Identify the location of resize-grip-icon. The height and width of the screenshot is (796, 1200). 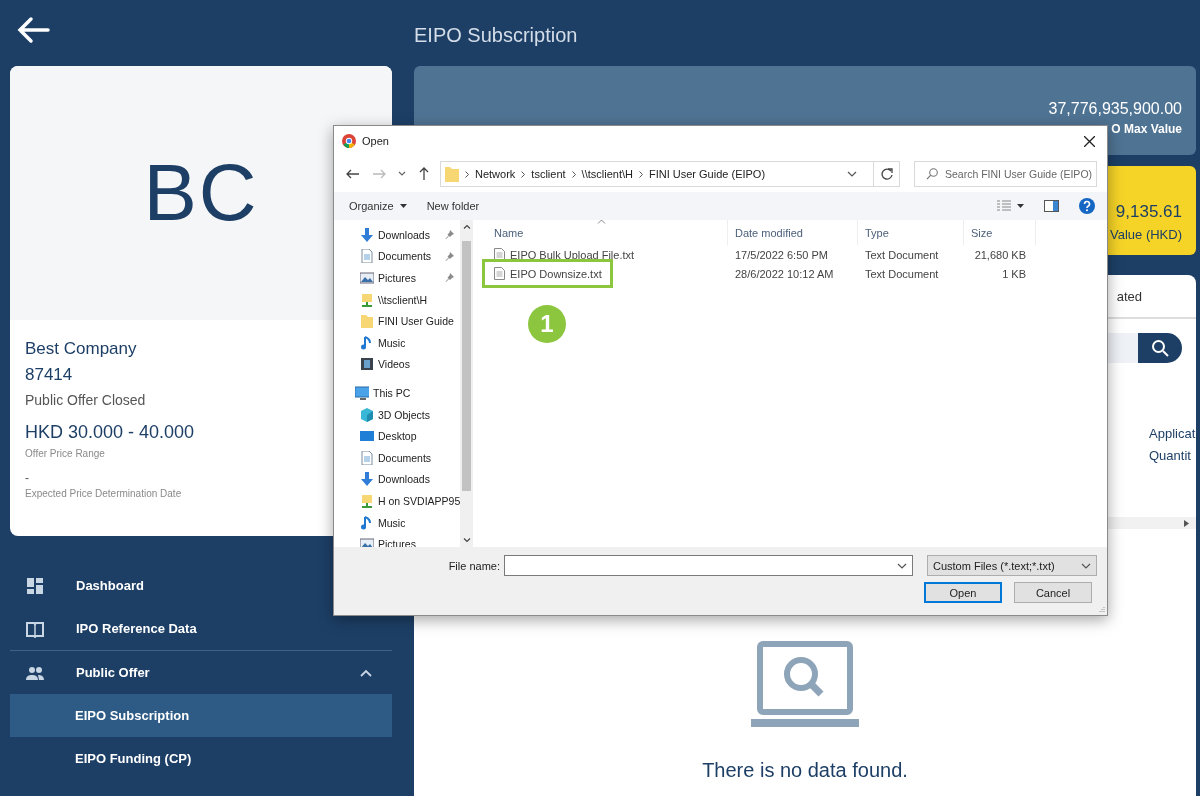
(1101, 609).